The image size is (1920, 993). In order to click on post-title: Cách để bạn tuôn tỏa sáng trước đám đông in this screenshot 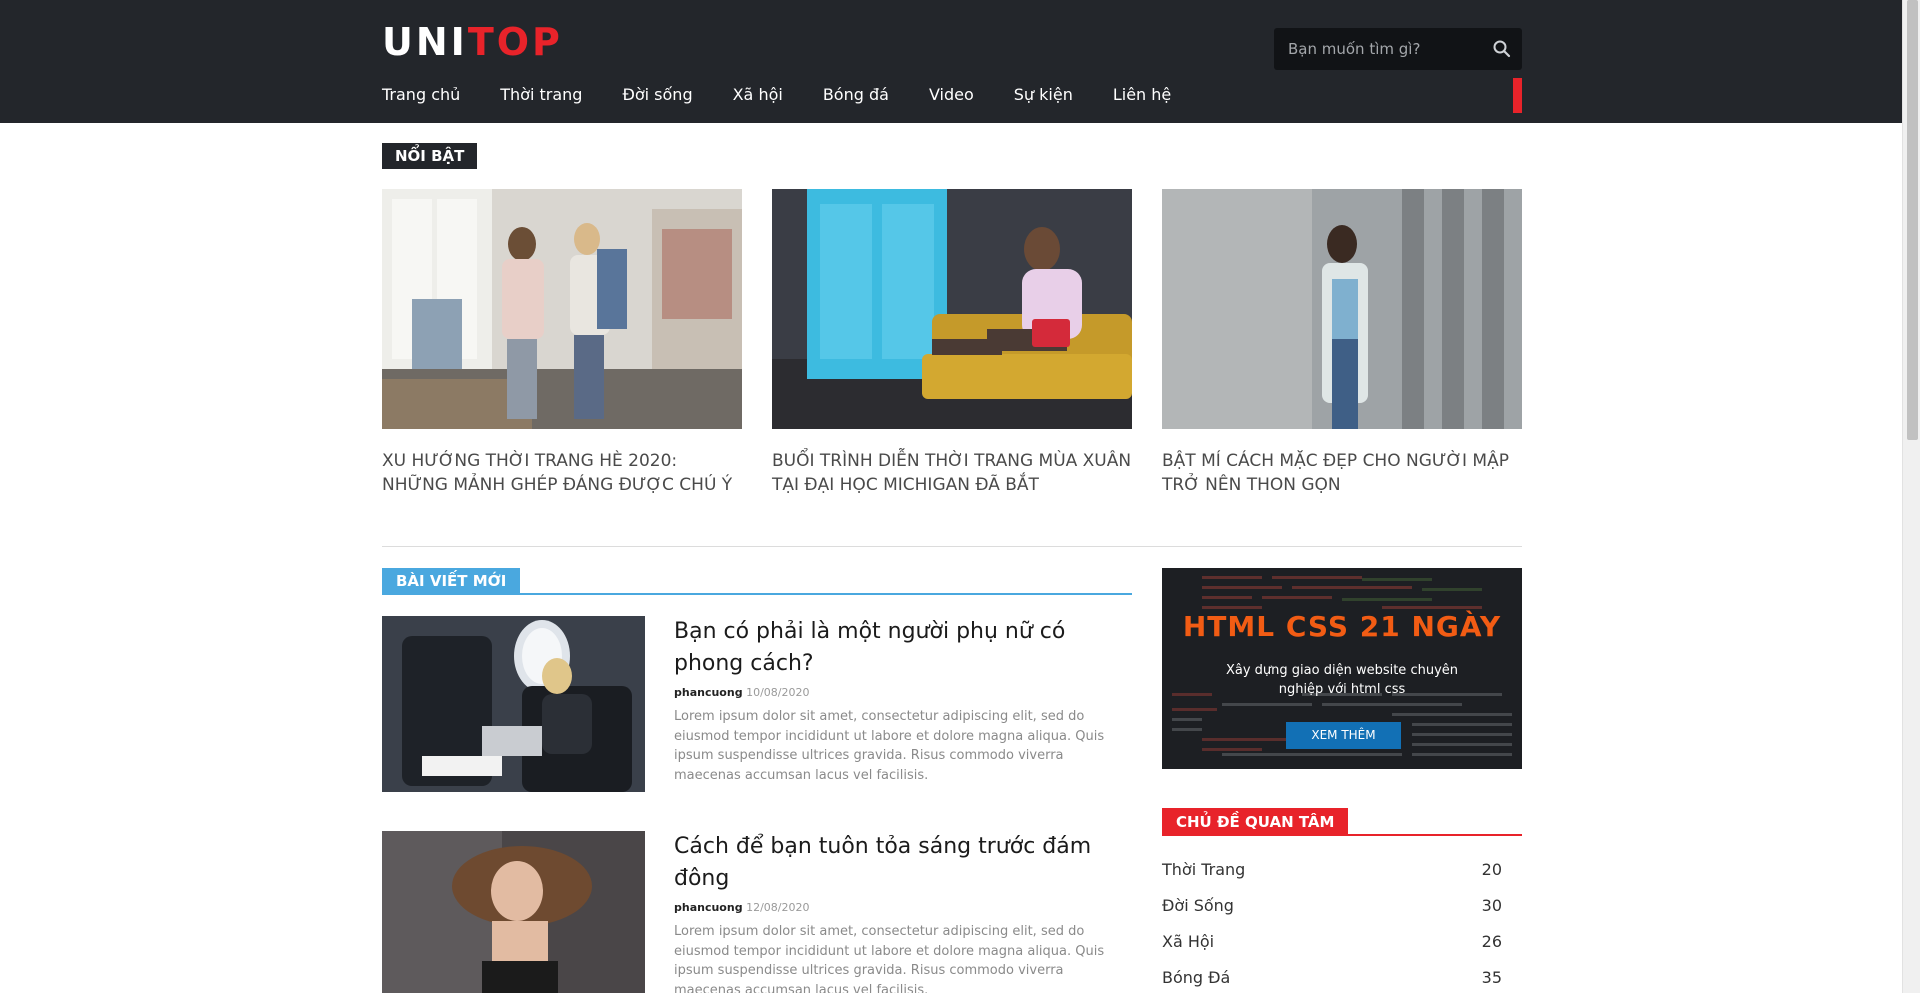, I will do `click(903, 863)`.